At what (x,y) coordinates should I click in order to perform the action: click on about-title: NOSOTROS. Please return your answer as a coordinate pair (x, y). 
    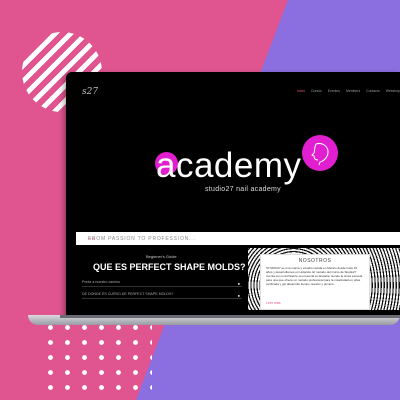
    Looking at the image, I should click on (315, 261).